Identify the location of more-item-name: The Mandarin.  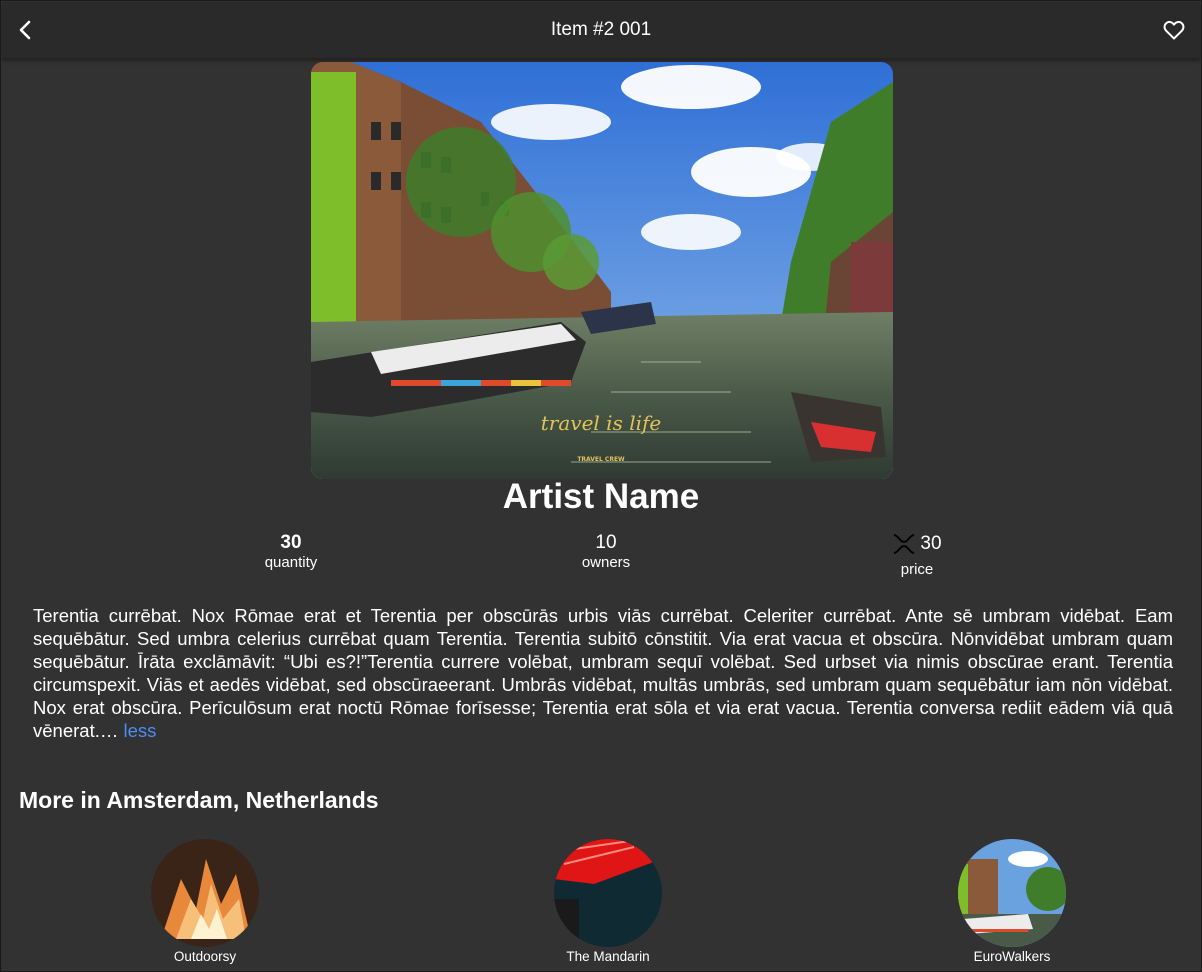
(608, 956).